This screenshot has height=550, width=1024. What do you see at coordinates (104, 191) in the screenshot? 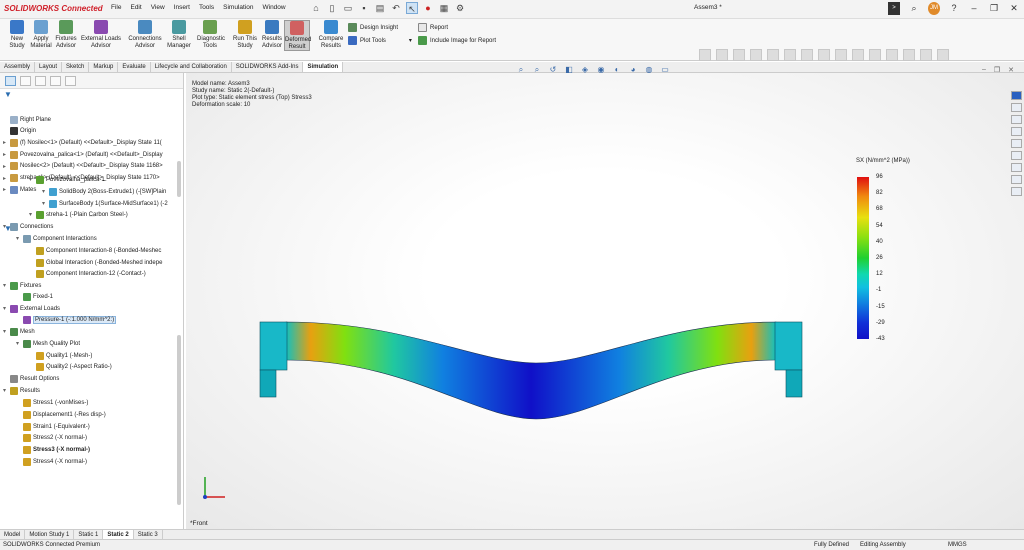
I see `sim-tree-item: ▾ SolidBody 2(Boss-Extrude1) (-[SW]Plain` at bounding box center [104, 191].